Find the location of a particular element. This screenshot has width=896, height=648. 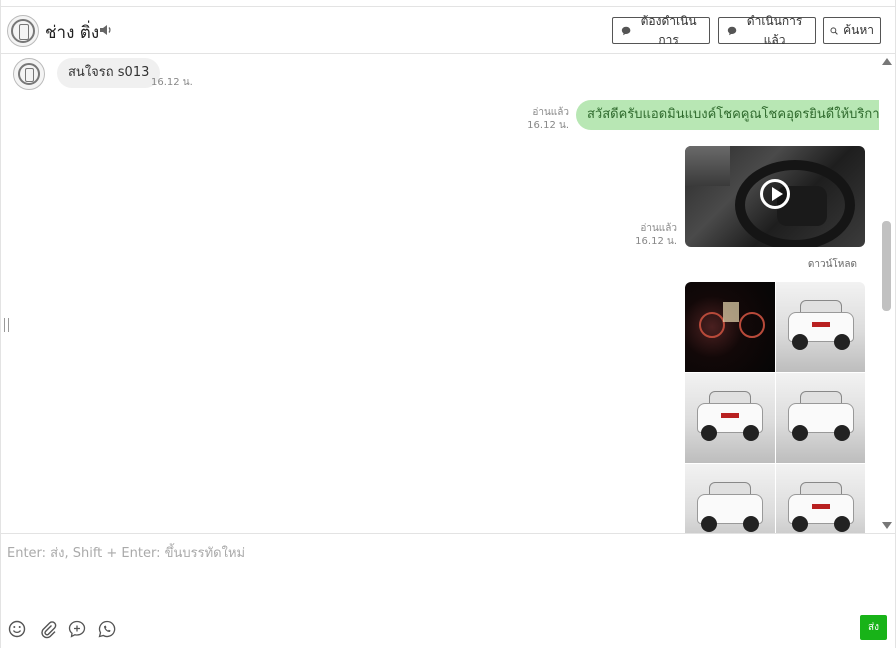

scrollbar is located at coordinates (887, 294).